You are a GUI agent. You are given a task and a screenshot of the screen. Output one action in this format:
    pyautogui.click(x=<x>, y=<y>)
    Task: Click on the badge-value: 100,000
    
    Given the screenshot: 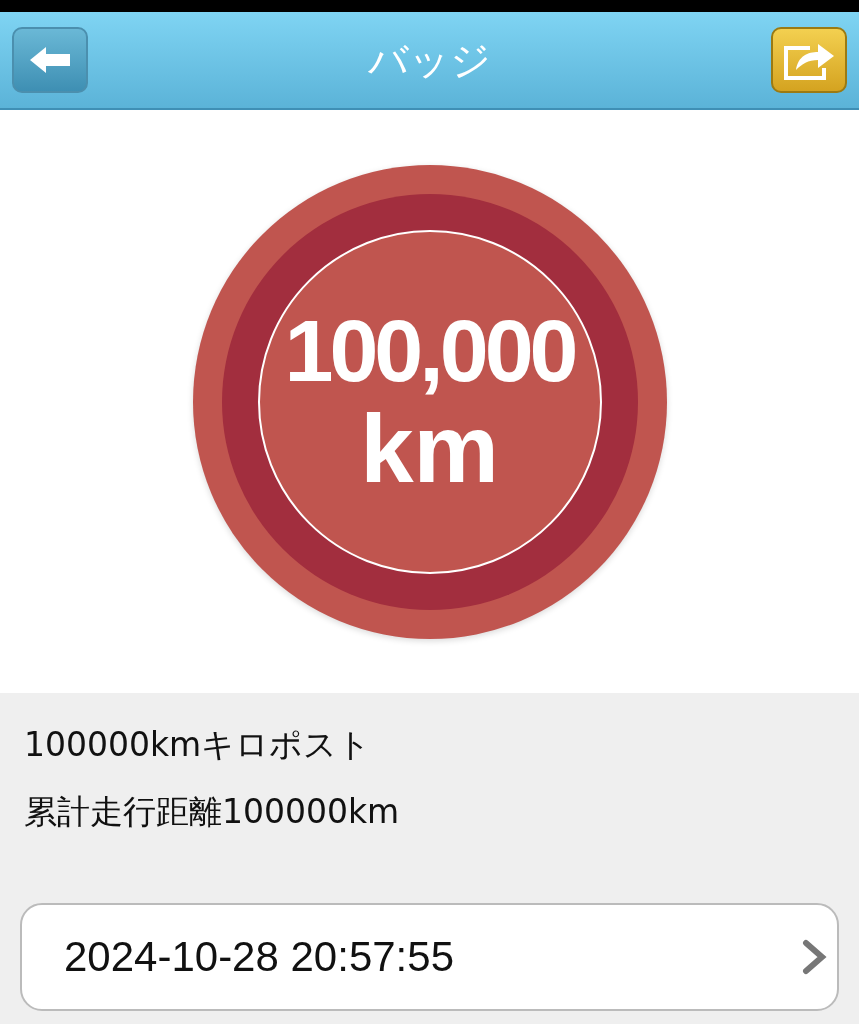 What is the action you would take?
    pyautogui.click(x=429, y=350)
    